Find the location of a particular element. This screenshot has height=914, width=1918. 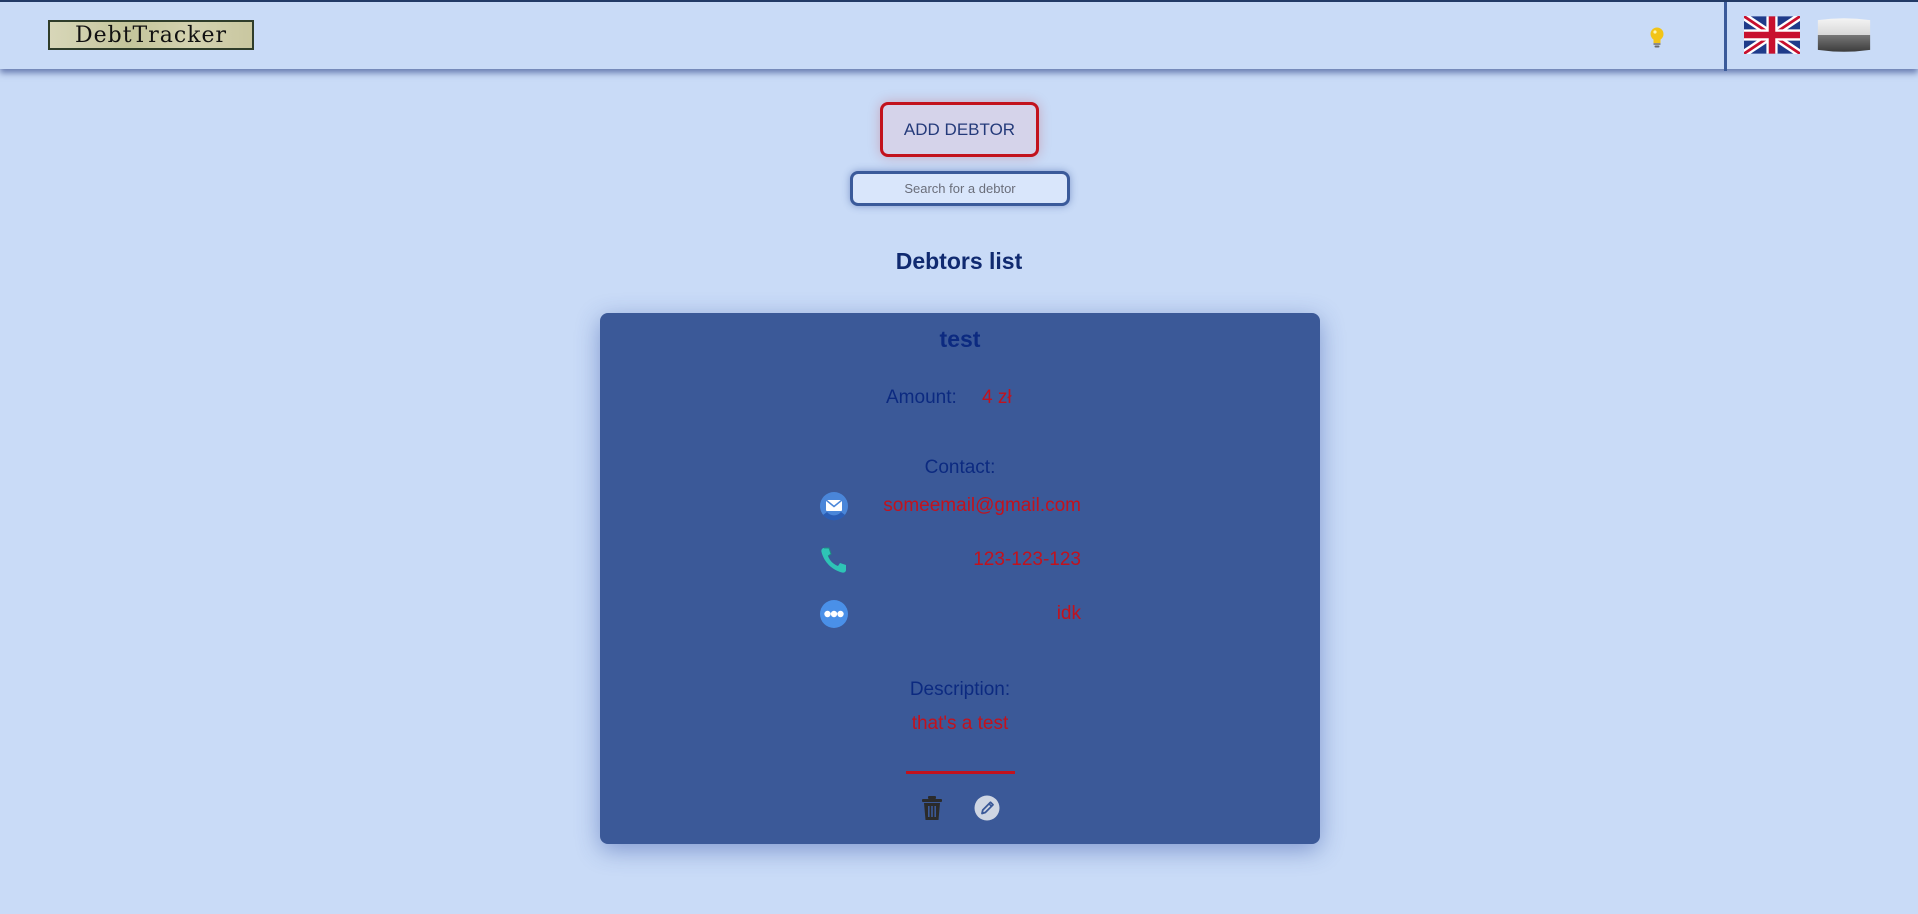

contact-row-email: someemail@gmail.com is located at coordinates (950, 506).